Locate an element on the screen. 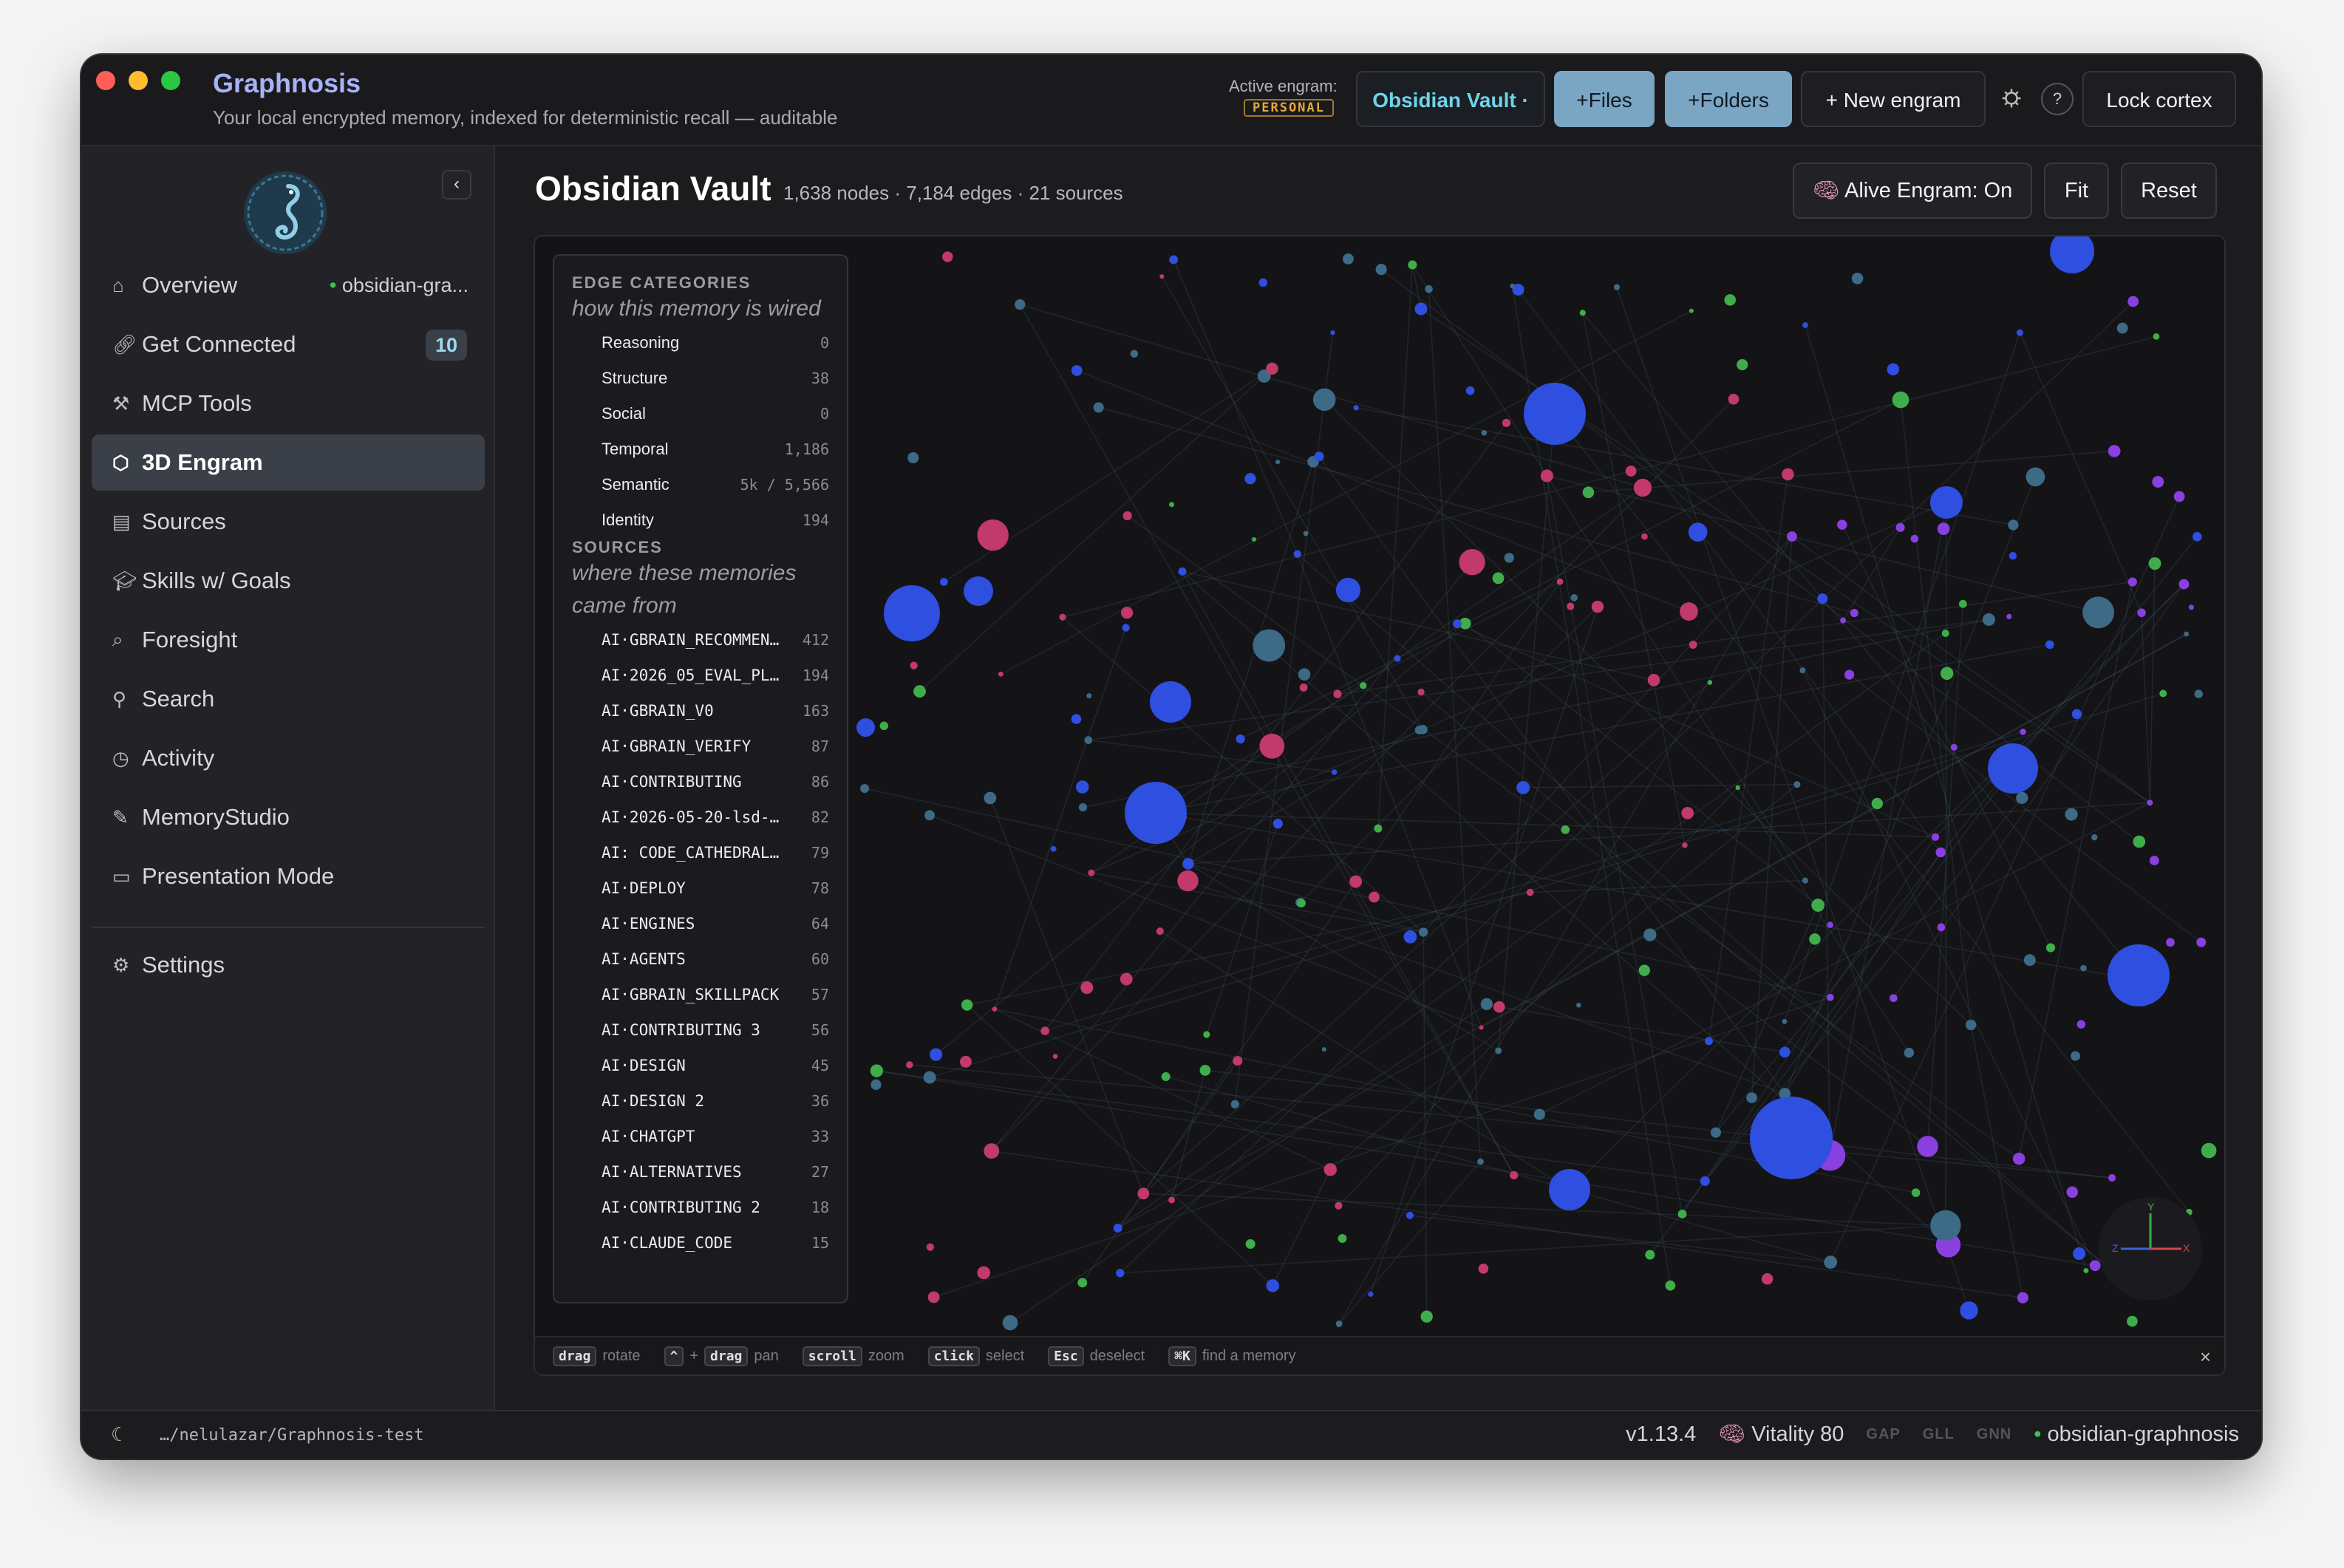  reset-button: Reset is located at coordinates (2169, 191).